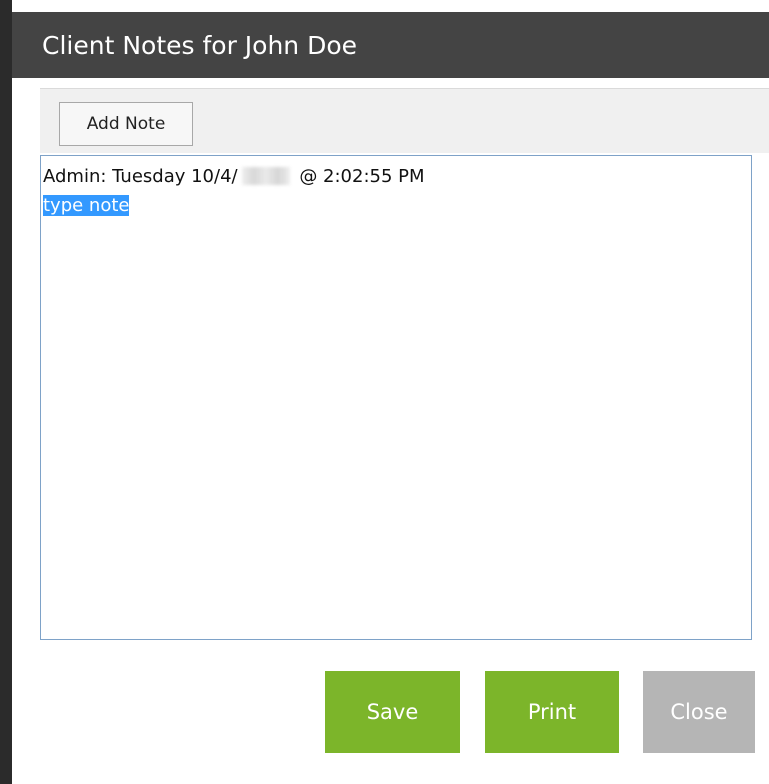 The width and height of the screenshot is (769, 784). Describe the element at coordinates (265, 176) in the screenshot. I see `redacted-year` at that location.